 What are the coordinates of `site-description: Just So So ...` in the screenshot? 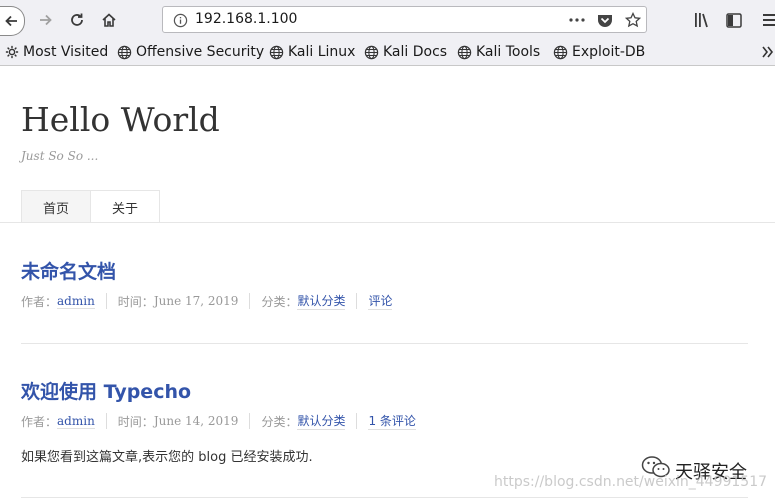 It's located at (60, 156).